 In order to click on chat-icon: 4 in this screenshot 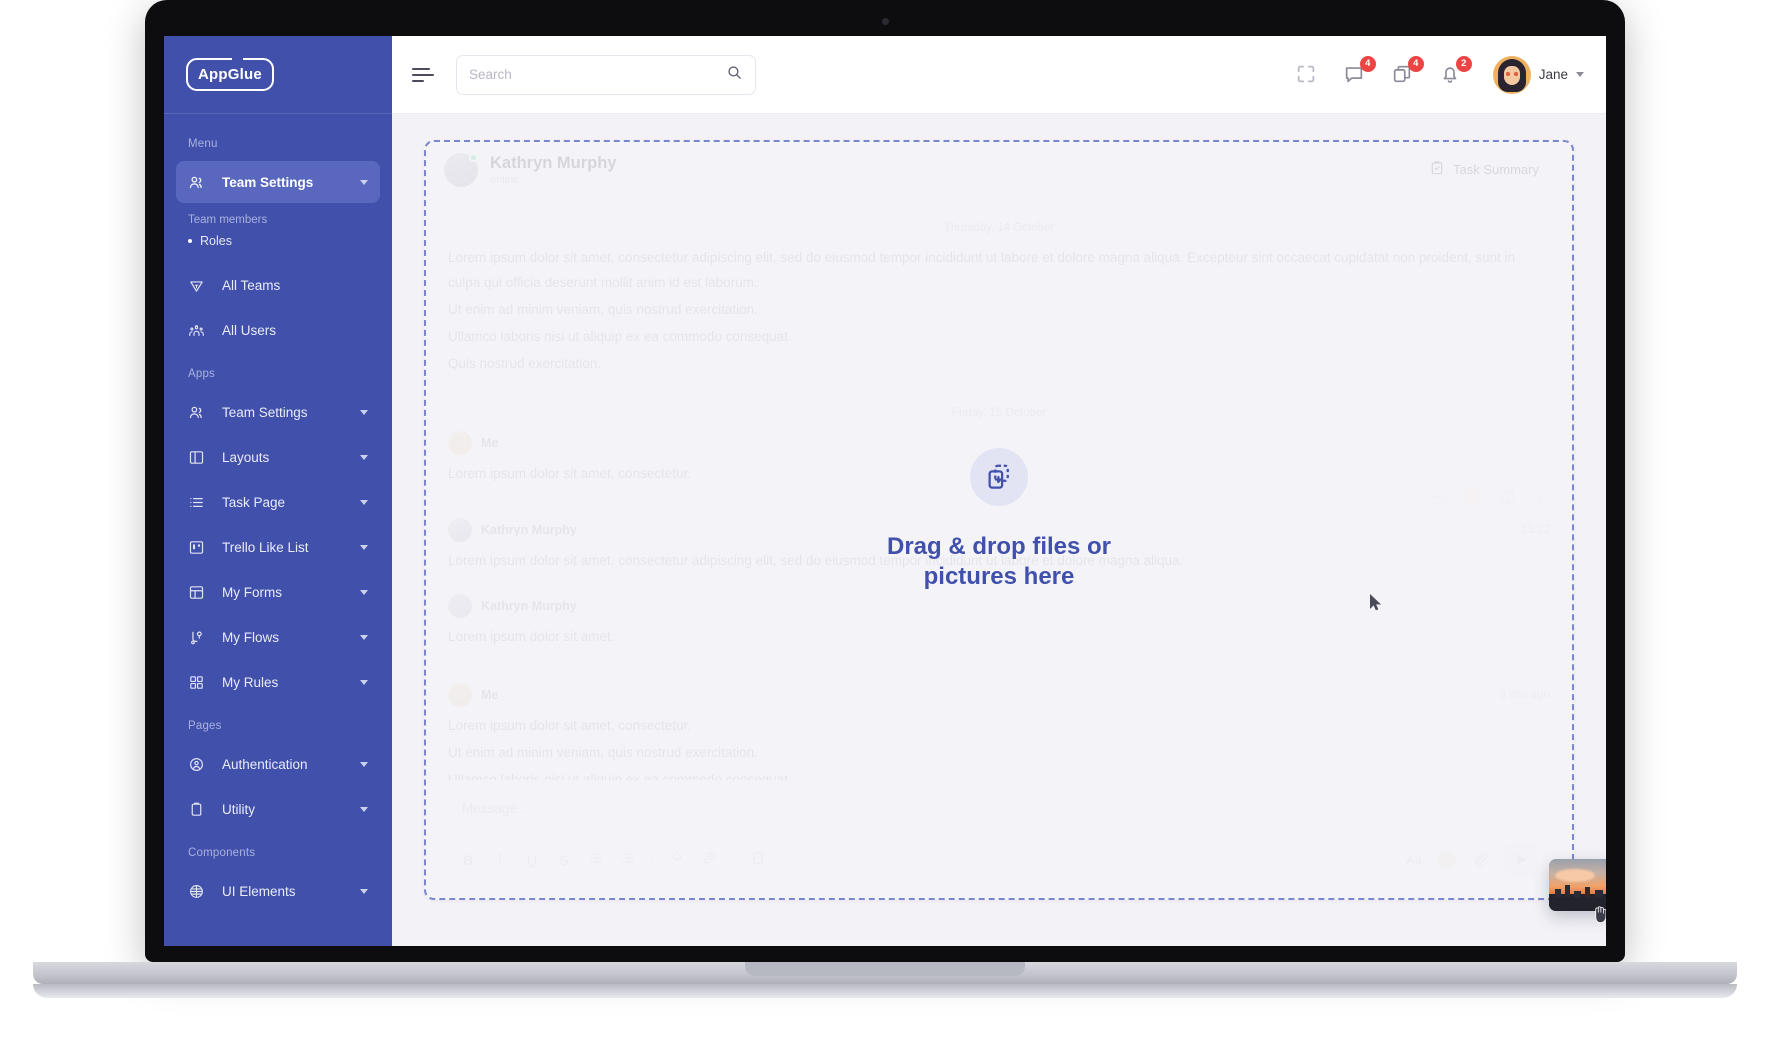, I will do `click(1359, 71)`.